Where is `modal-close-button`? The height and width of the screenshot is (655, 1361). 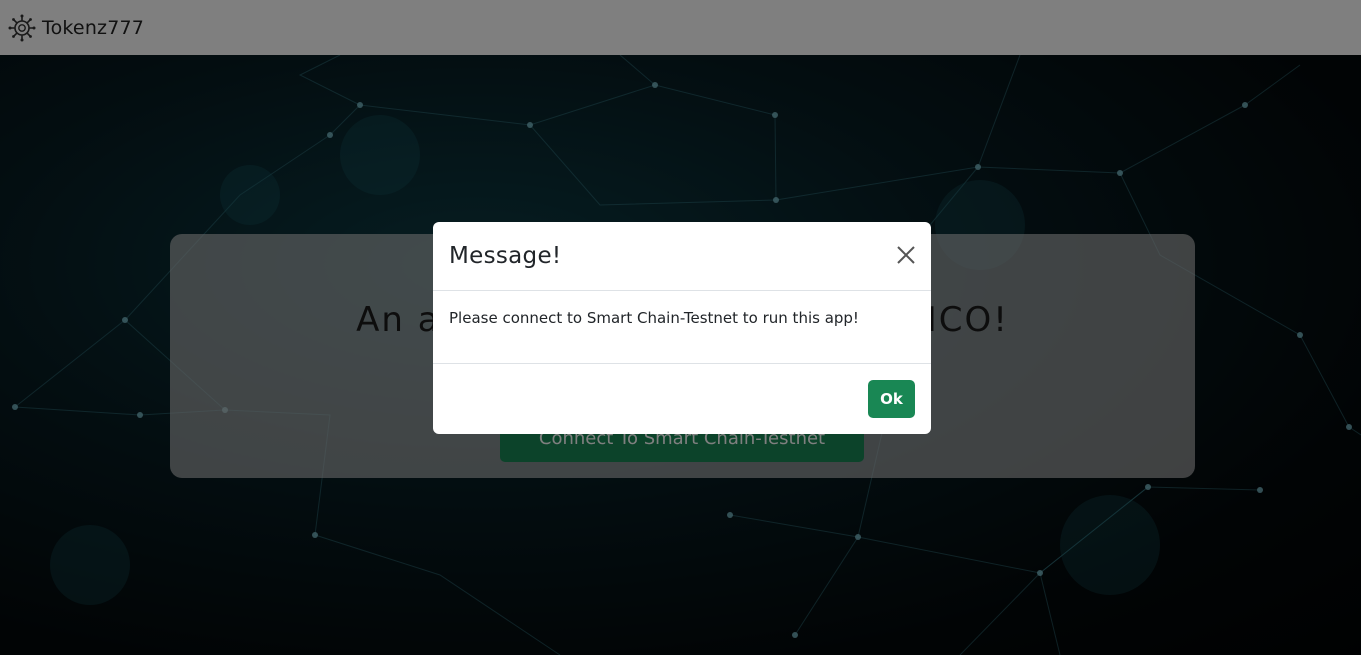
modal-close-button is located at coordinates (906, 256).